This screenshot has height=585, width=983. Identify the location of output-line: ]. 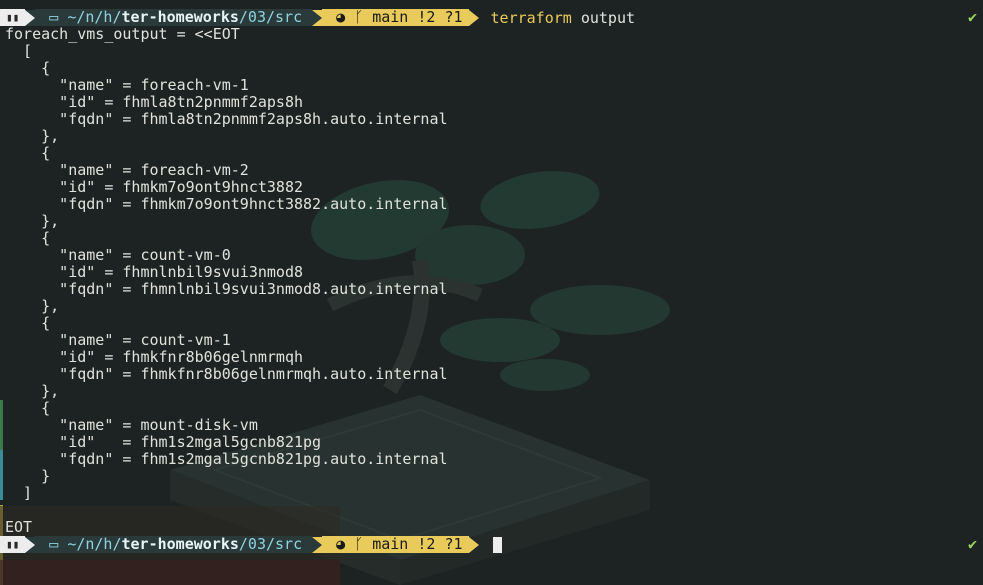
(19, 493).